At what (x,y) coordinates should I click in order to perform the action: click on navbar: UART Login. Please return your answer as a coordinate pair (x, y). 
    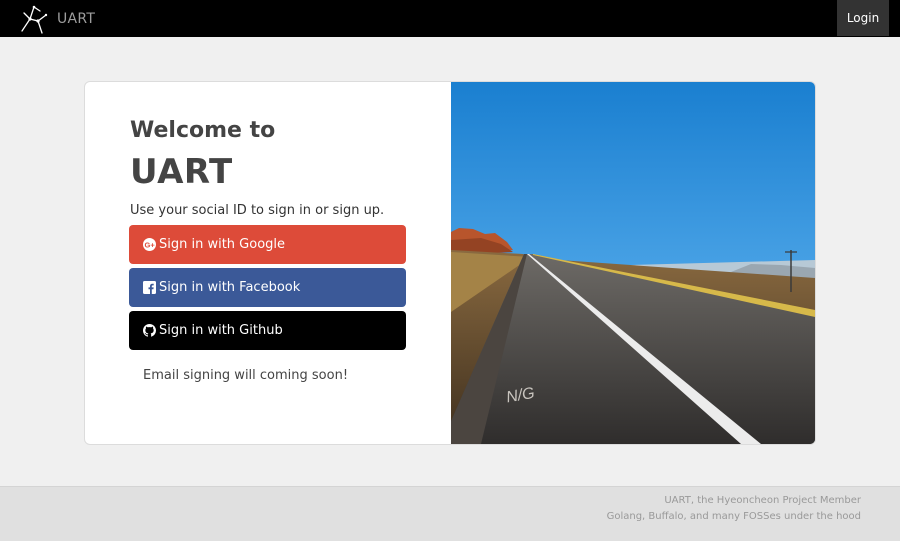
    Looking at the image, I should click on (450, 18).